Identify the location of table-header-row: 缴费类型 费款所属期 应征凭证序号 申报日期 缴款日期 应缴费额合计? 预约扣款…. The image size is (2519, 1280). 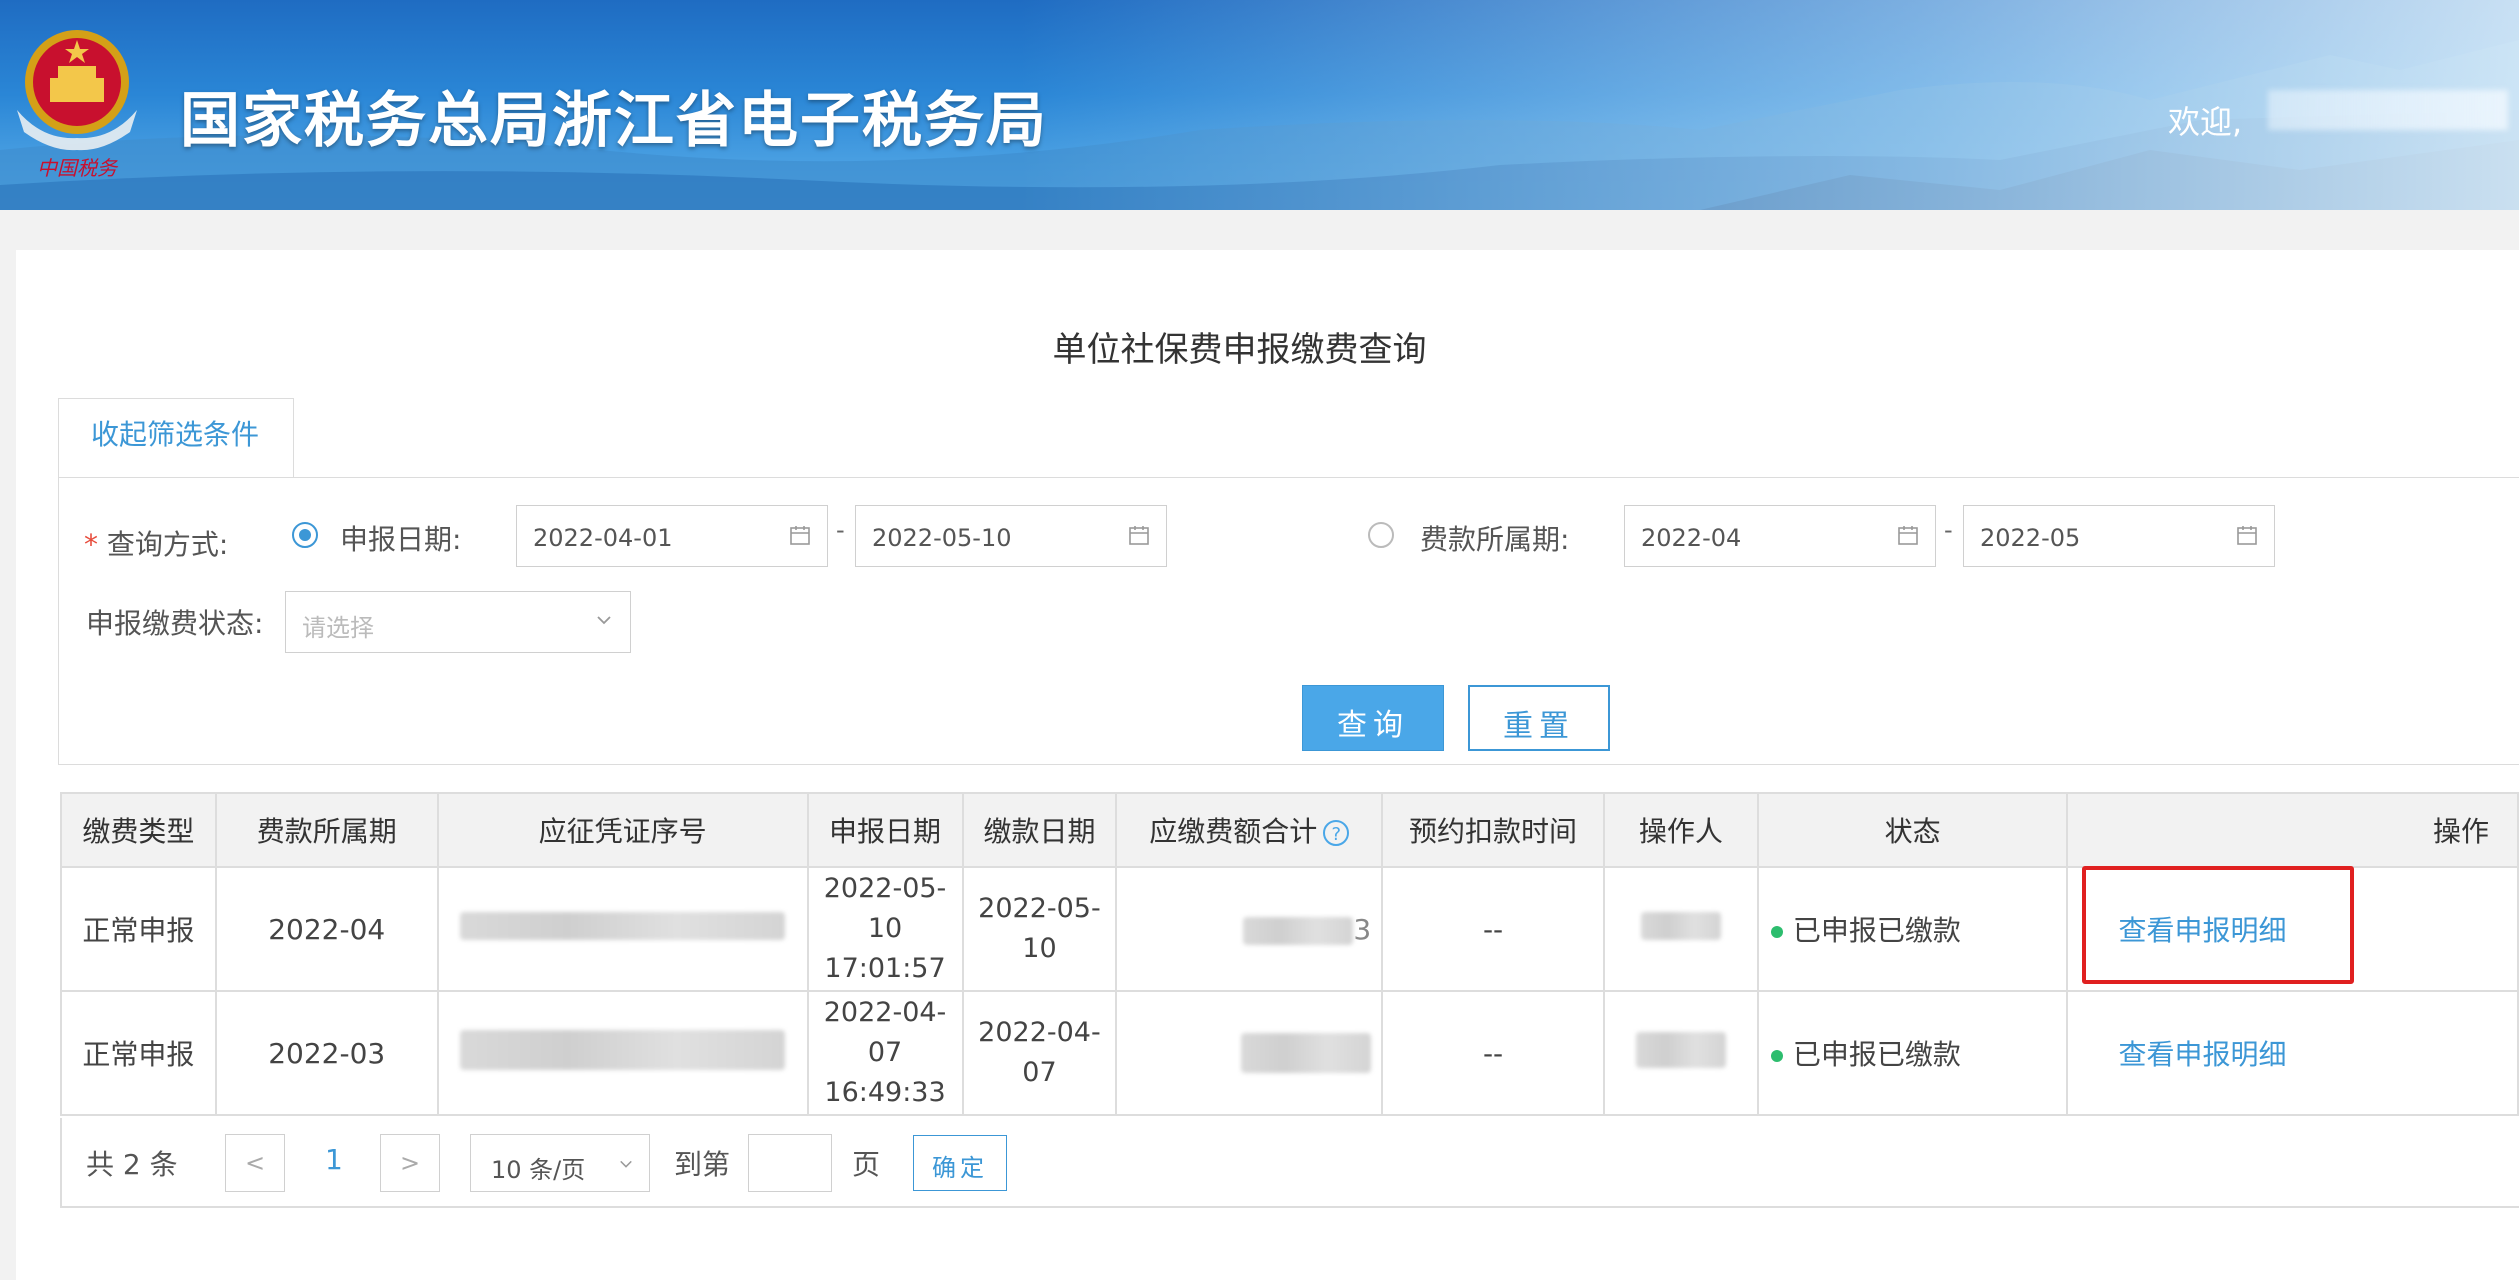
(1289, 830).